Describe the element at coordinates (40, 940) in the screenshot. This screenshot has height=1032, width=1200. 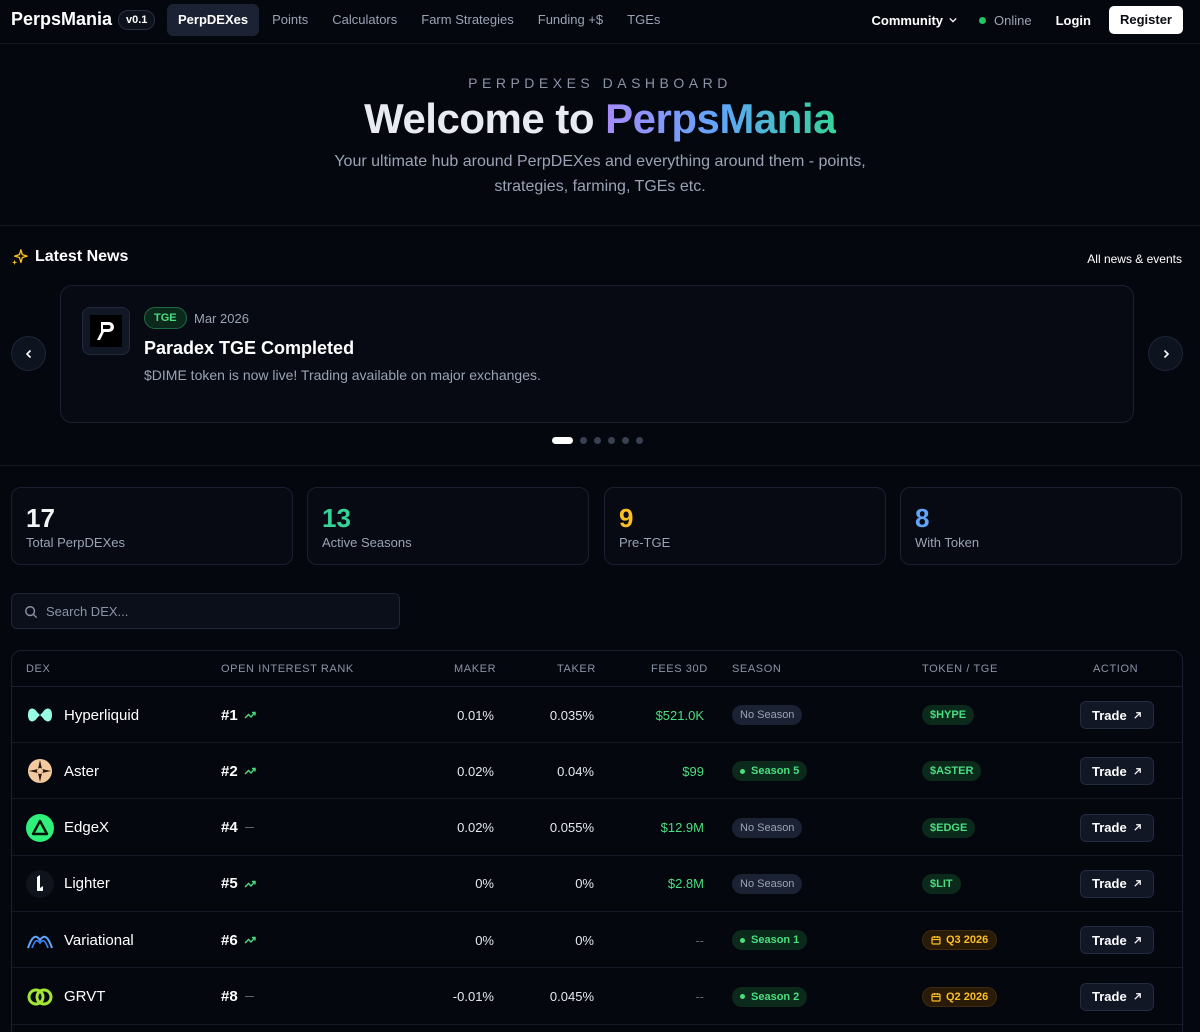
I see `variational-logo` at that location.